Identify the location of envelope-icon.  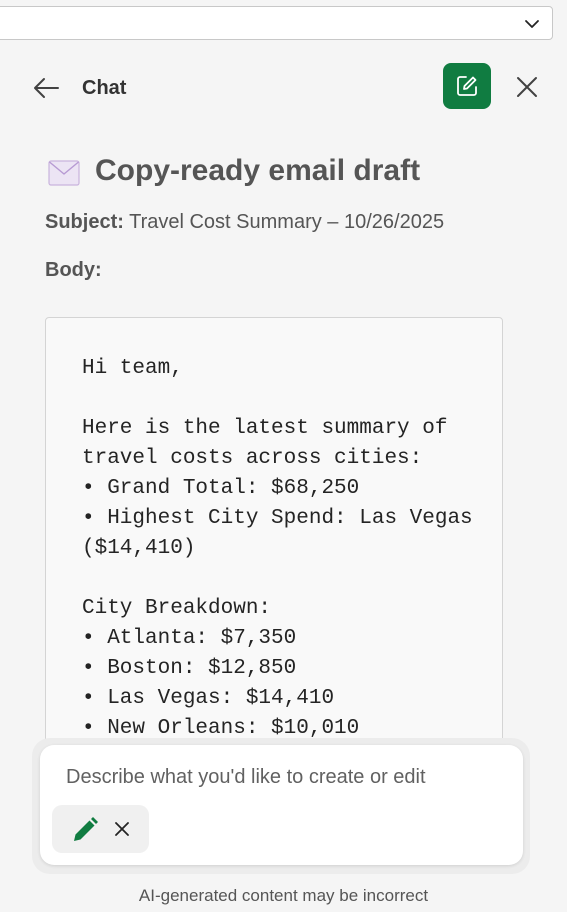
(64, 173).